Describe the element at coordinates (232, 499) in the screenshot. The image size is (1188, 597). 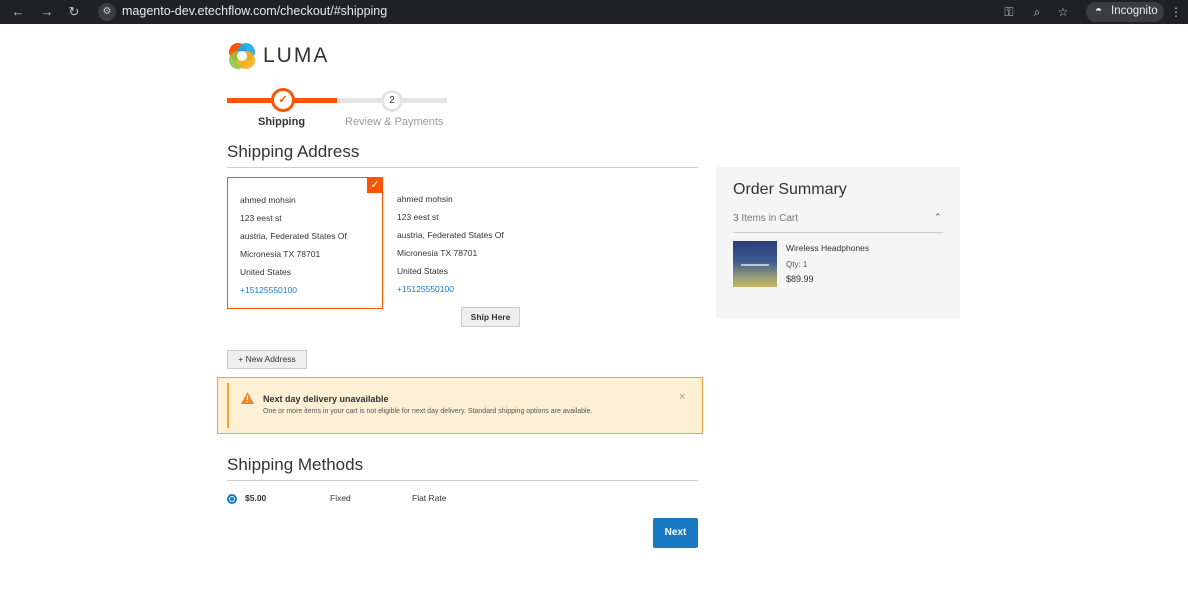
I see `shipping-method-radio` at that location.